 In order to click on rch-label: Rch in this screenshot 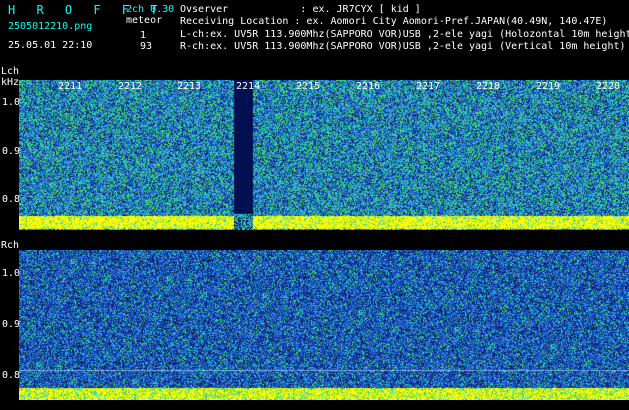, I will do `click(10, 245)`.